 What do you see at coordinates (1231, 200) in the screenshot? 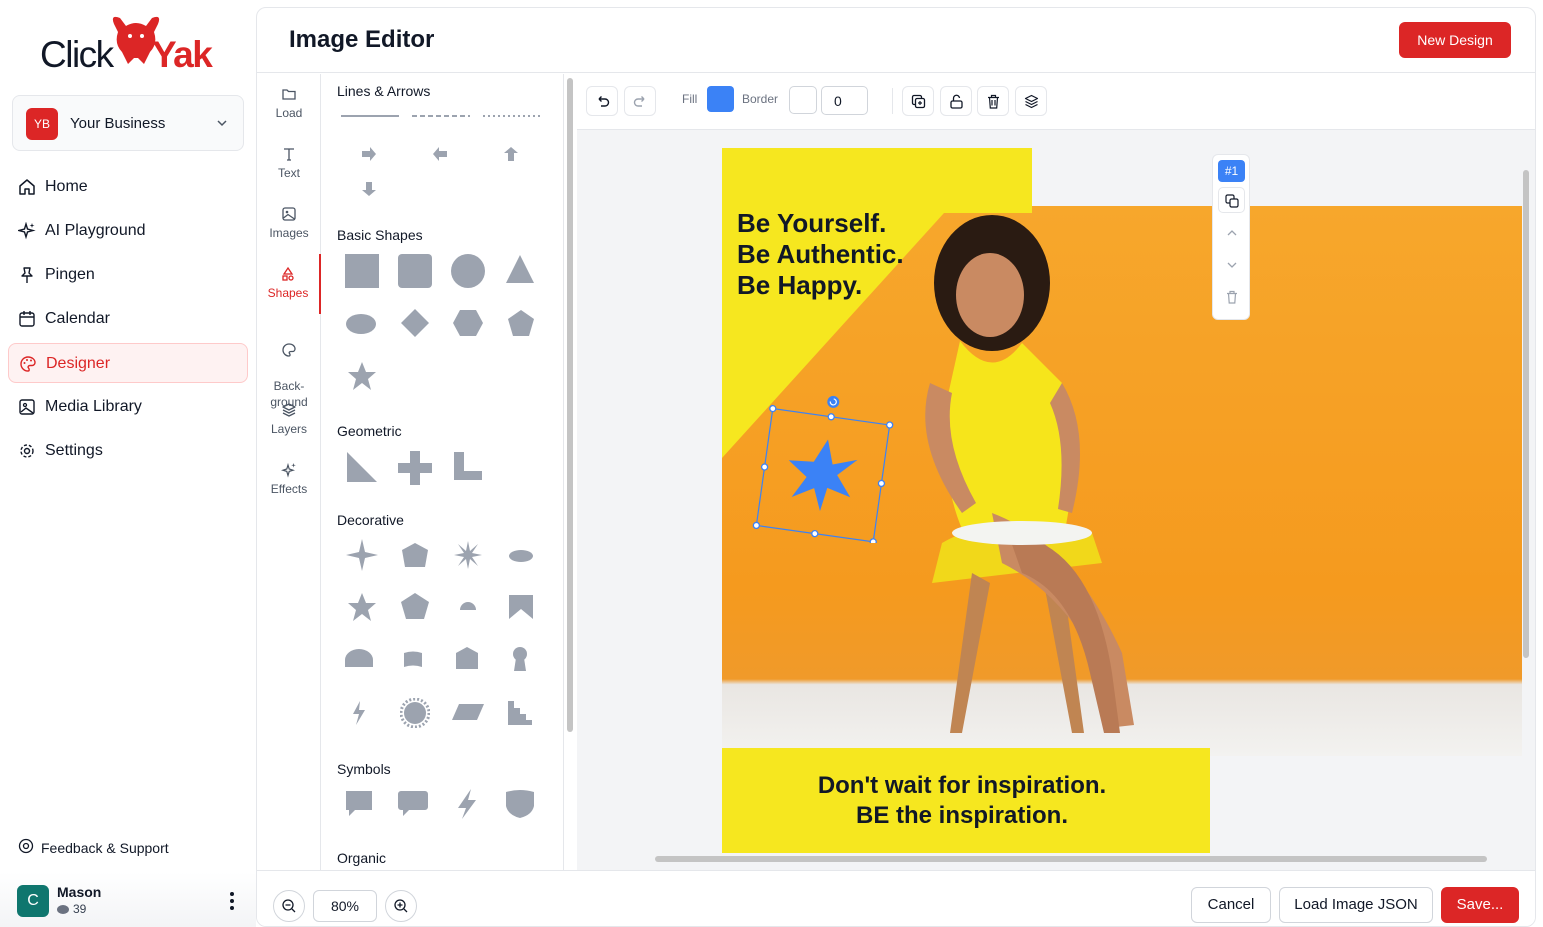
I see `copy-object-button` at bounding box center [1231, 200].